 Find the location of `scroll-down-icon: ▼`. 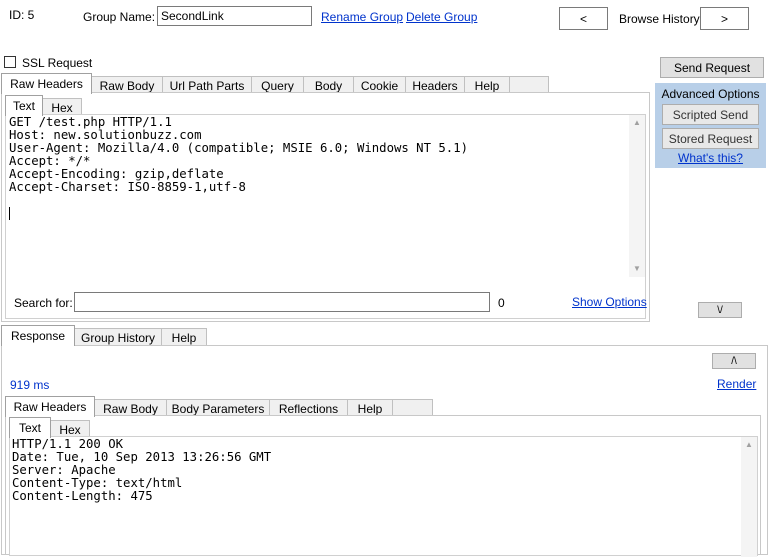

scroll-down-icon: ▼ is located at coordinates (637, 269).